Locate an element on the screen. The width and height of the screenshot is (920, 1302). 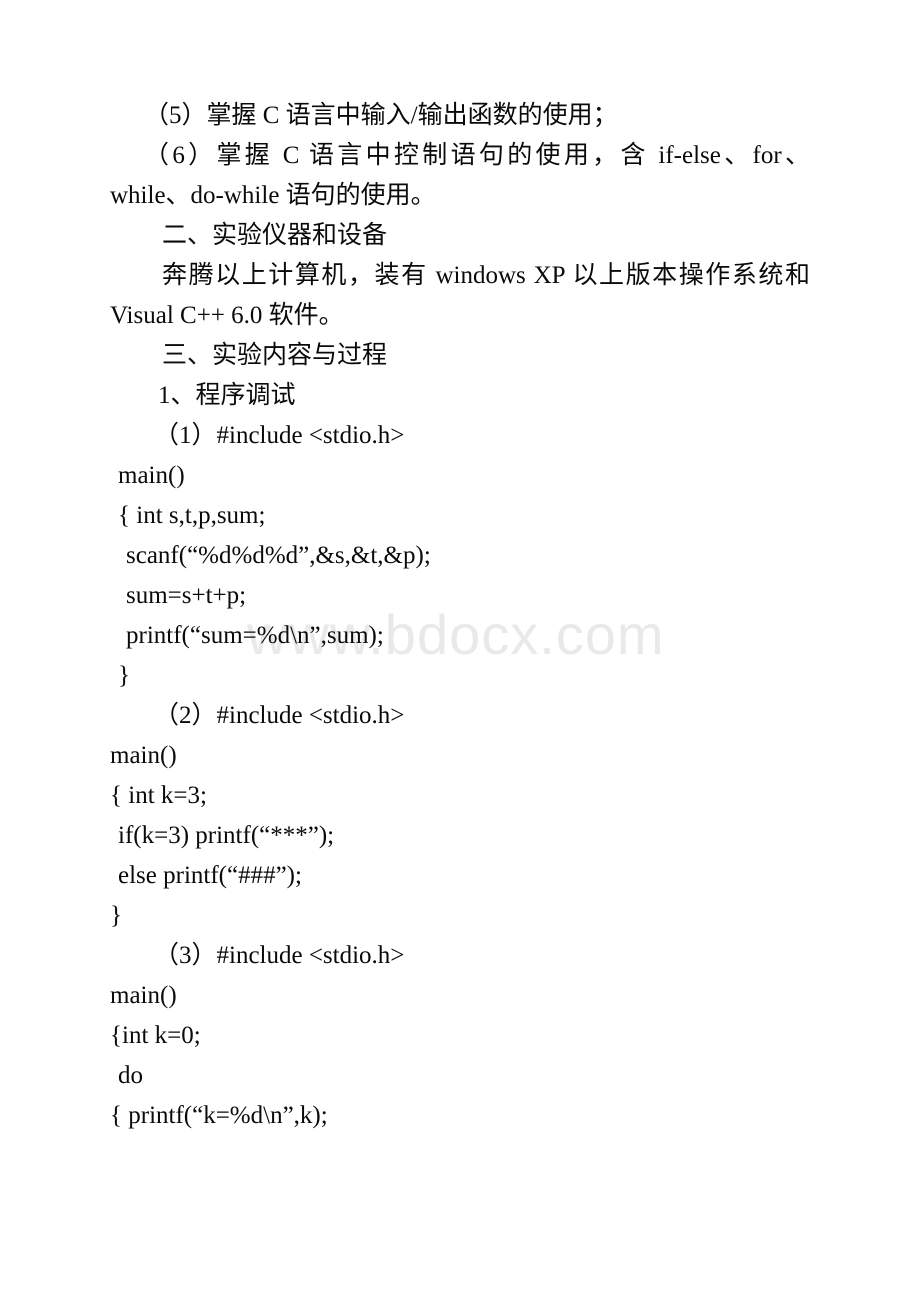
program-3-title: （3）#include <stdio.h> is located at coordinates (279, 955).